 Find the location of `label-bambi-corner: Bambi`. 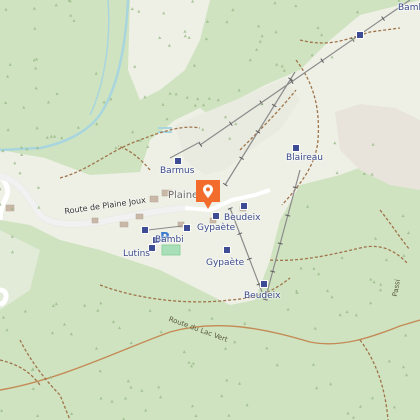

label-bambi-corner: Bambi is located at coordinates (409, 8).